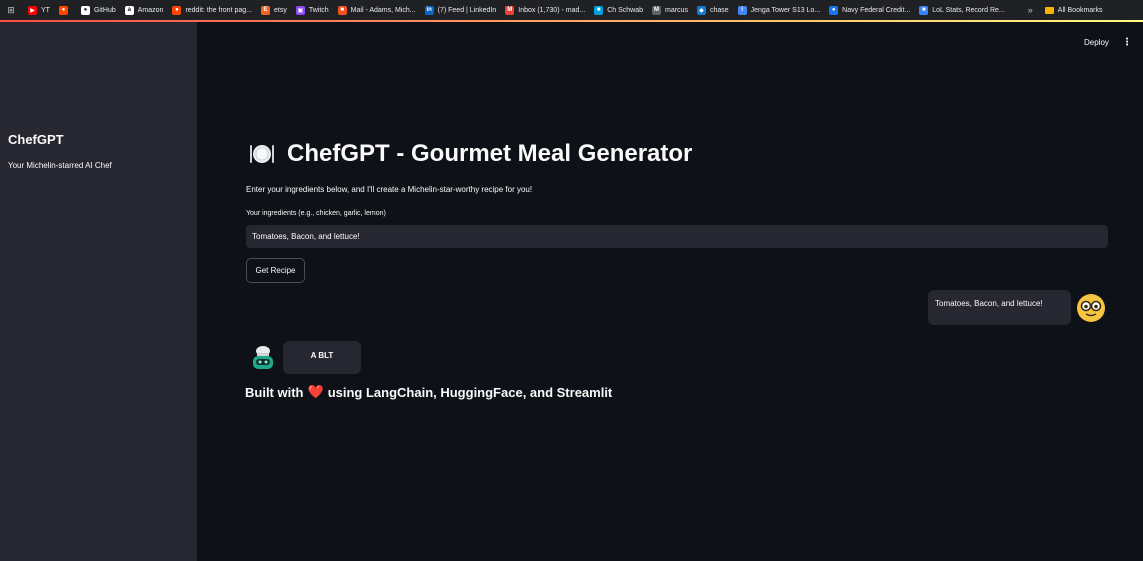  What do you see at coordinates (429, 10) in the screenshot?
I see `linkedin-icon: in` at bounding box center [429, 10].